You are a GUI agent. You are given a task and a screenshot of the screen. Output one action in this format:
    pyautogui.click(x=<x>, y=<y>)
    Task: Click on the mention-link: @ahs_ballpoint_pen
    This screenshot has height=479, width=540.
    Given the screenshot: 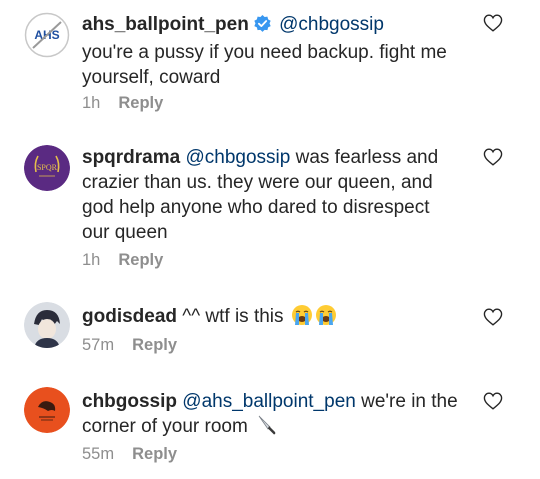 What is the action you would take?
    pyautogui.click(x=269, y=401)
    